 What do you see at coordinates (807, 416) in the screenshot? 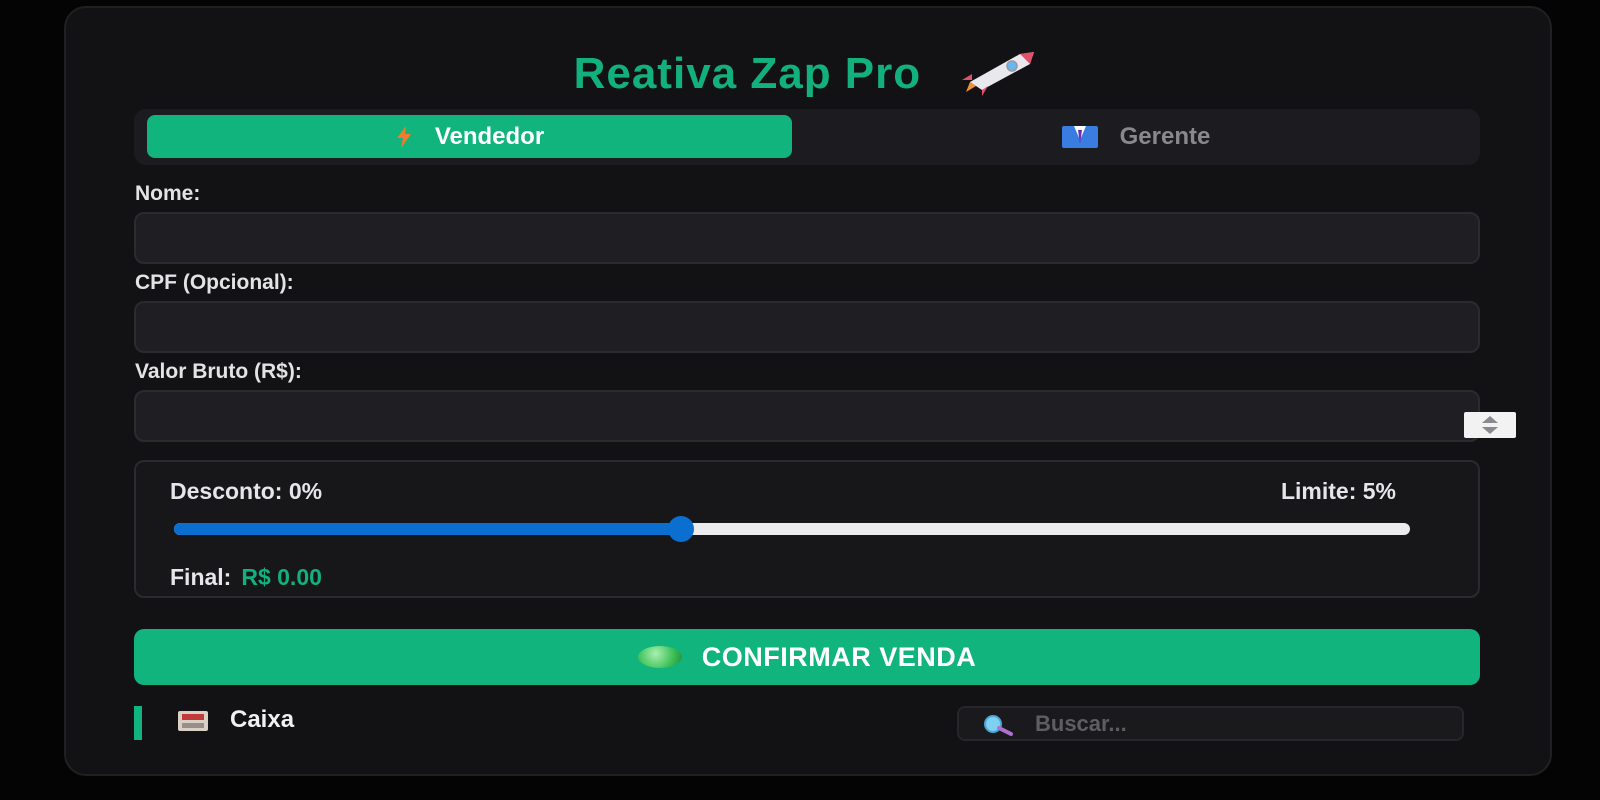
I see `valor-bruto-field` at bounding box center [807, 416].